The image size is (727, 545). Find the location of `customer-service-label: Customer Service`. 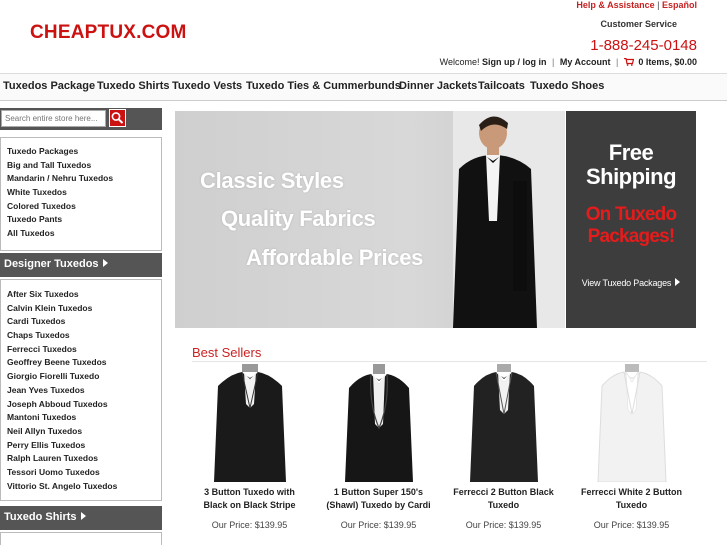

customer-service-label: Customer Service is located at coordinates (638, 24).